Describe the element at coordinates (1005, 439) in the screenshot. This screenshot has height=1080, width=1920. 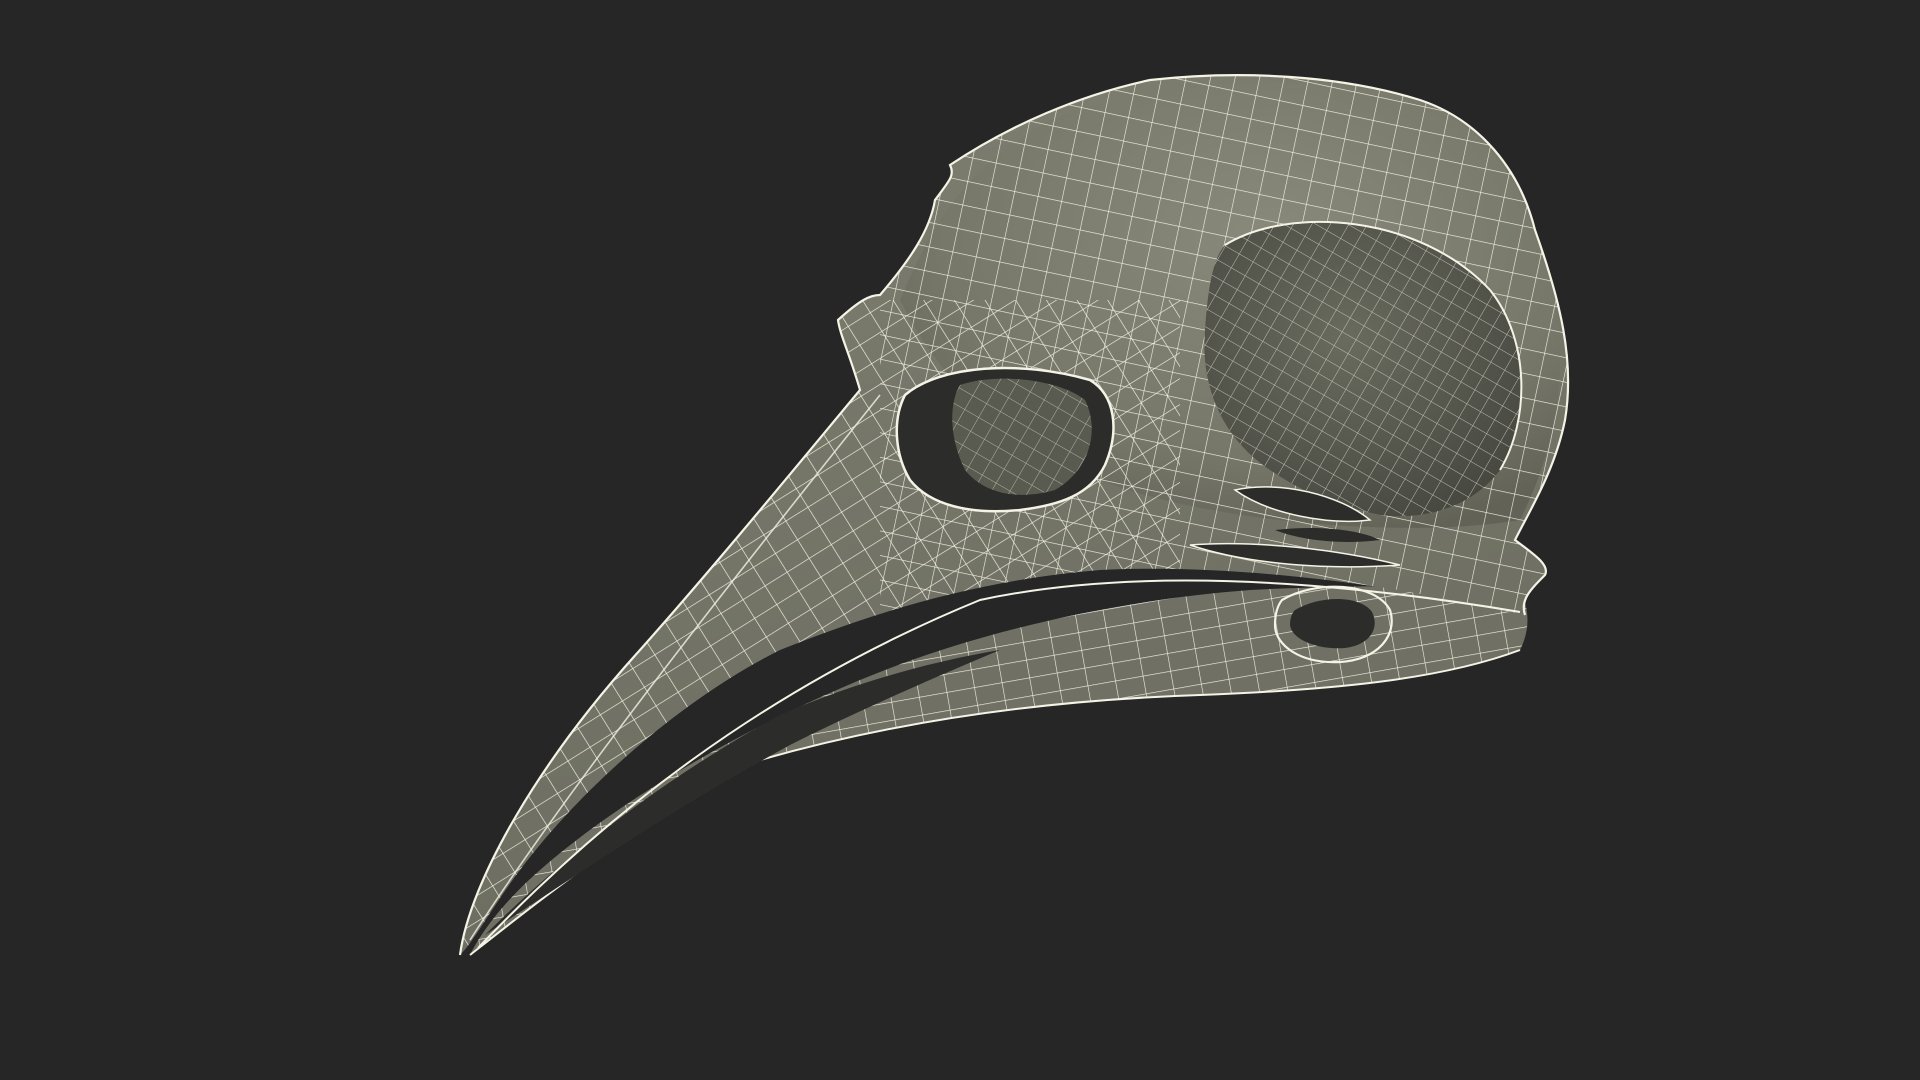
I see `nasal-opening` at that location.